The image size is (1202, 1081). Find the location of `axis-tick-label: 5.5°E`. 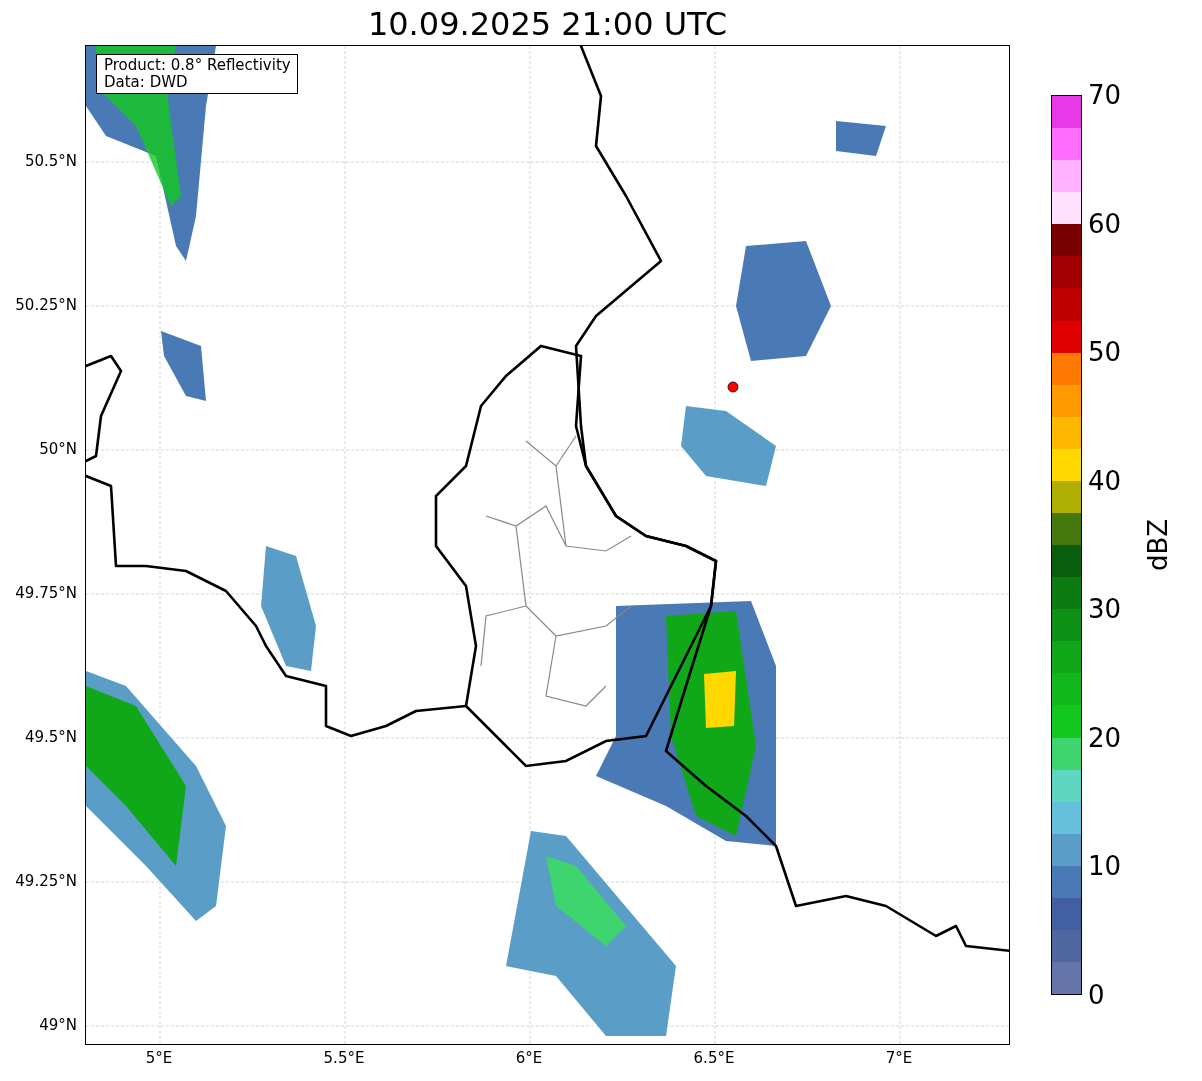

axis-tick-label: 5.5°E is located at coordinates (344, 1058).